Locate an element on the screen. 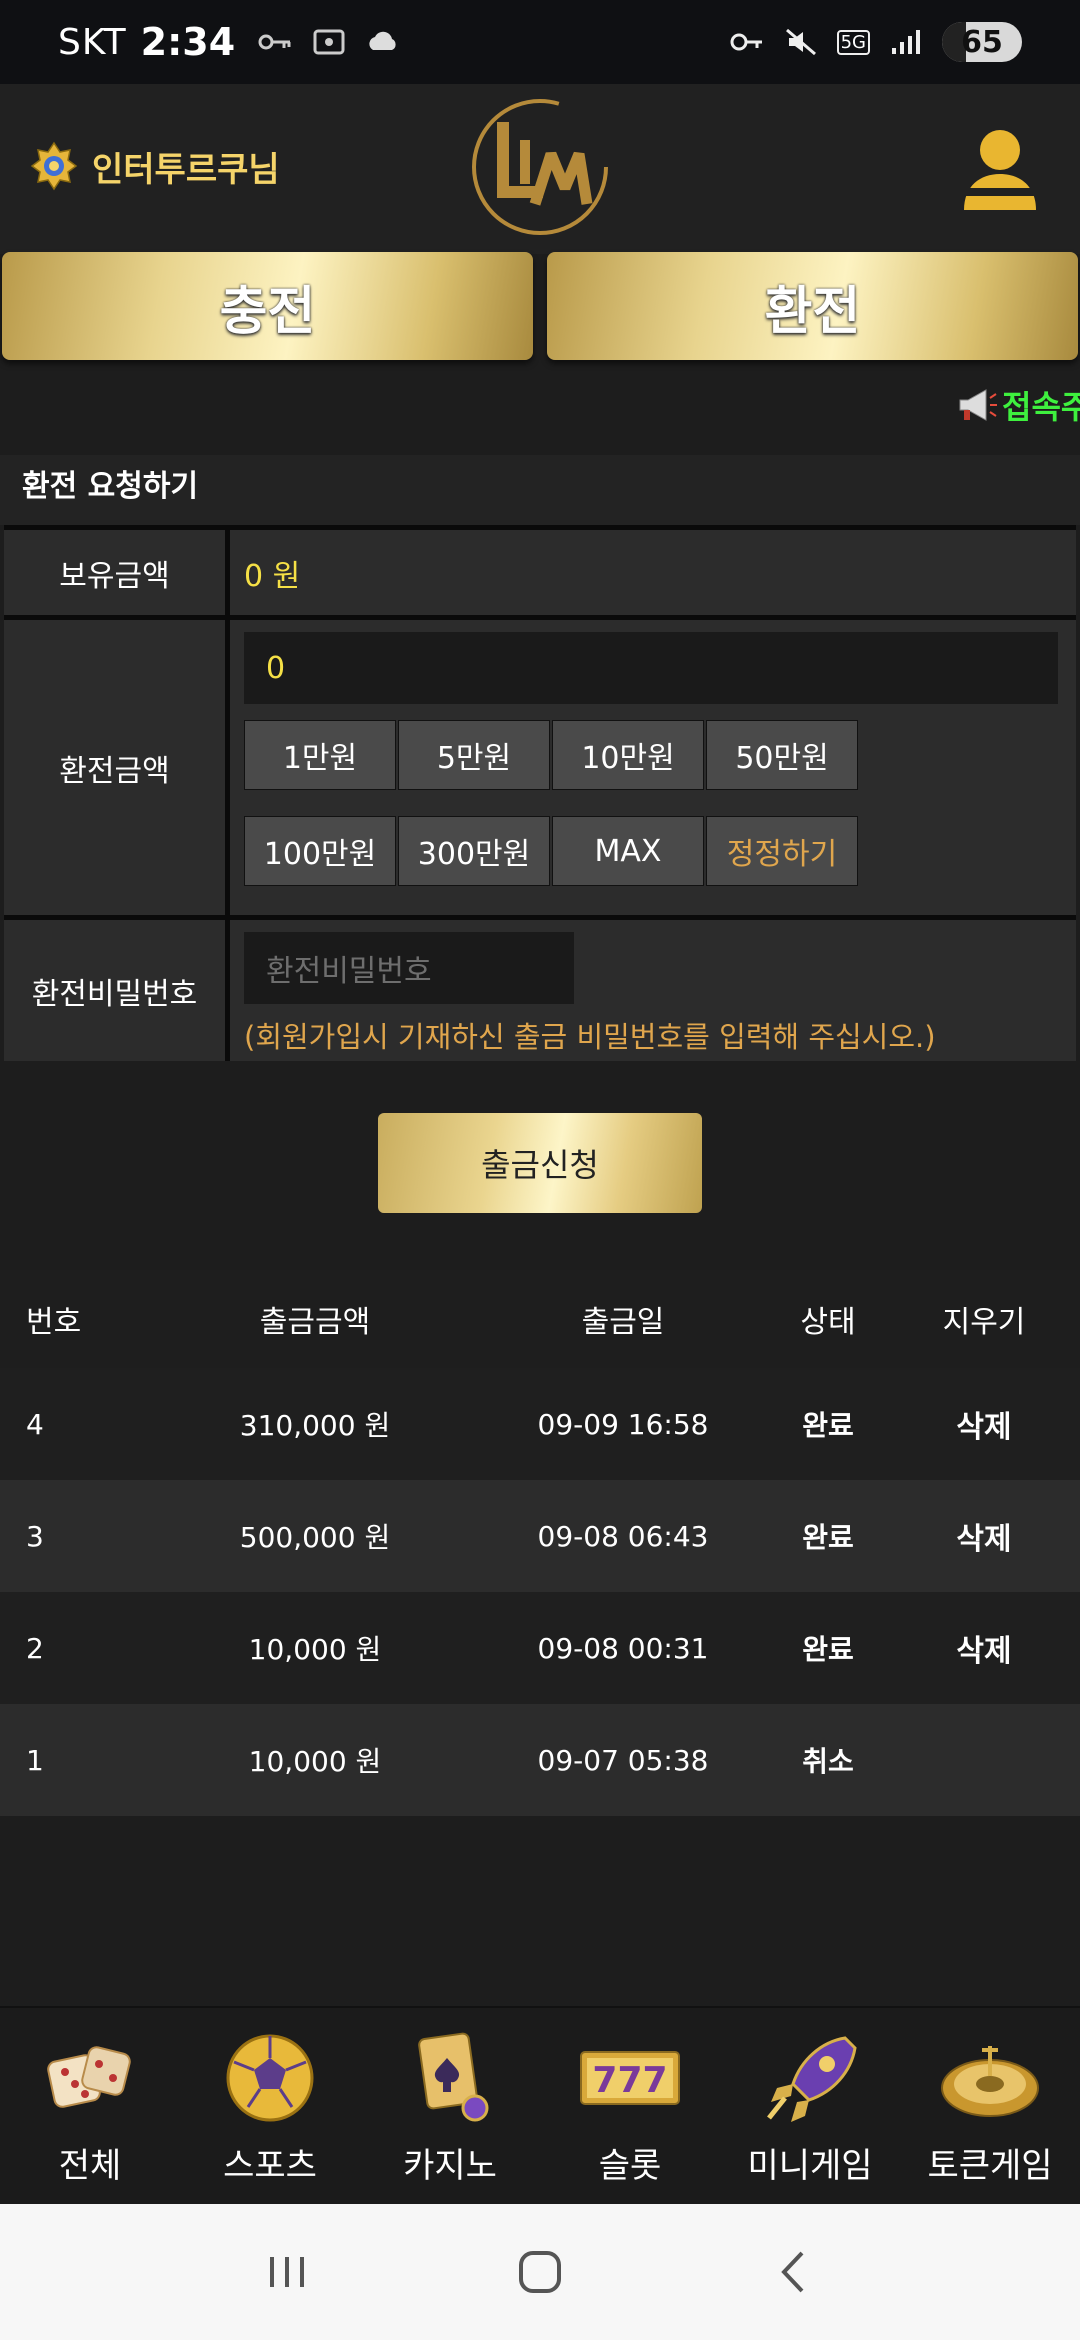 This screenshot has width=1080, height=2340. amount-input: 0 is located at coordinates (651, 668).